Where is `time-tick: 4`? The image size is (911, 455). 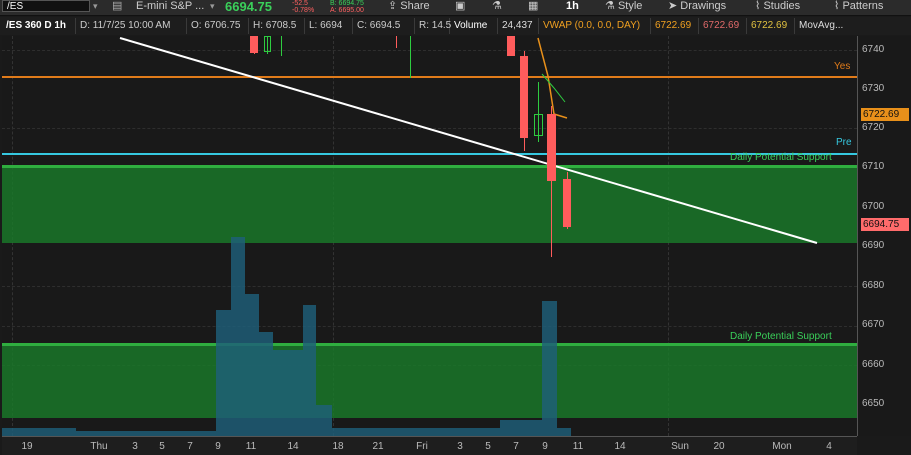
time-tick: 4 is located at coordinates (829, 446).